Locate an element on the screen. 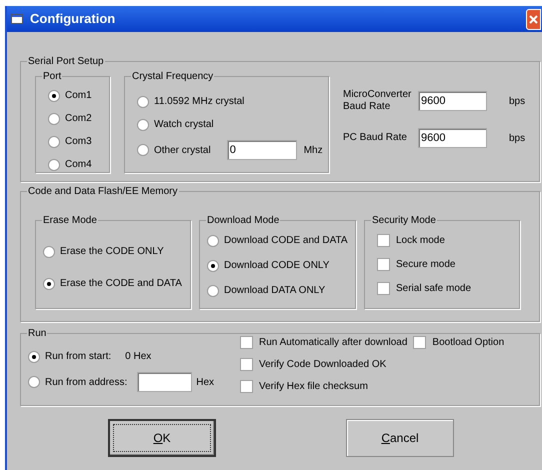 This screenshot has height=470, width=542. radio-label: Com2 is located at coordinates (78, 119).